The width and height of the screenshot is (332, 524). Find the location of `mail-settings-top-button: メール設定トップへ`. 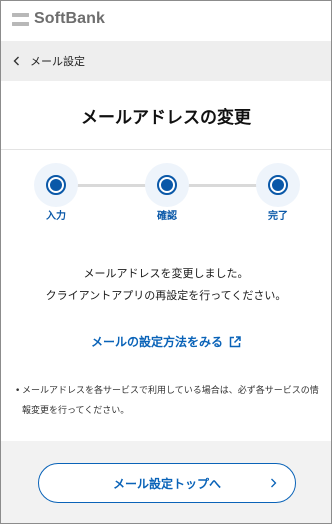

mail-settings-top-button: メール設定トップへ is located at coordinates (167, 483).